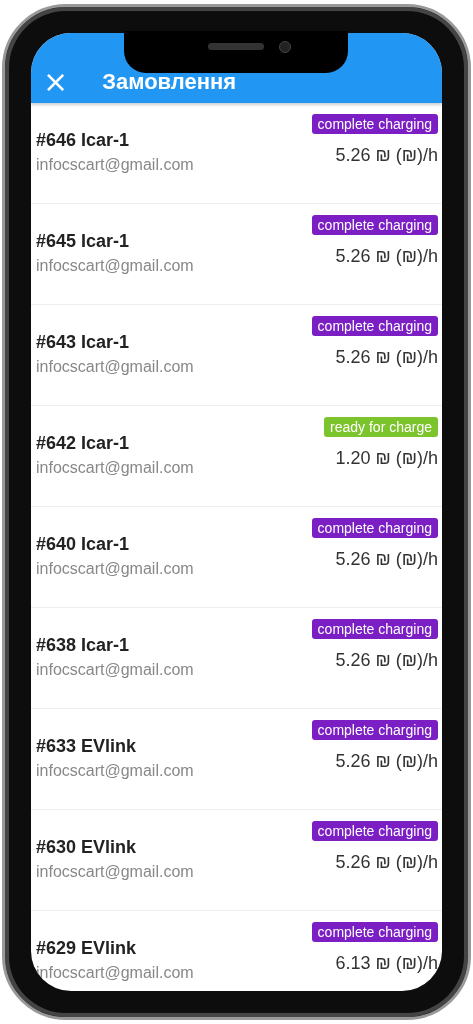  I want to click on order-title: #638 Icar-1, so click(83, 645).